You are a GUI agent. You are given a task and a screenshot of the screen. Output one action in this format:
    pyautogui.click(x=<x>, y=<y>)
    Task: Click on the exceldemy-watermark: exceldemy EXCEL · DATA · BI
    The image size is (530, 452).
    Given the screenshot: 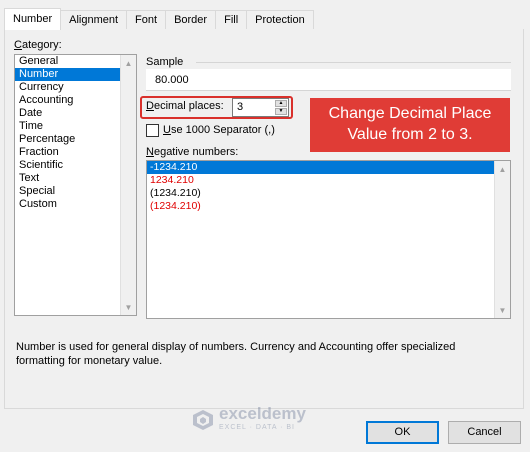 What is the action you would take?
    pyautogui.click(x=249, y=419)
    